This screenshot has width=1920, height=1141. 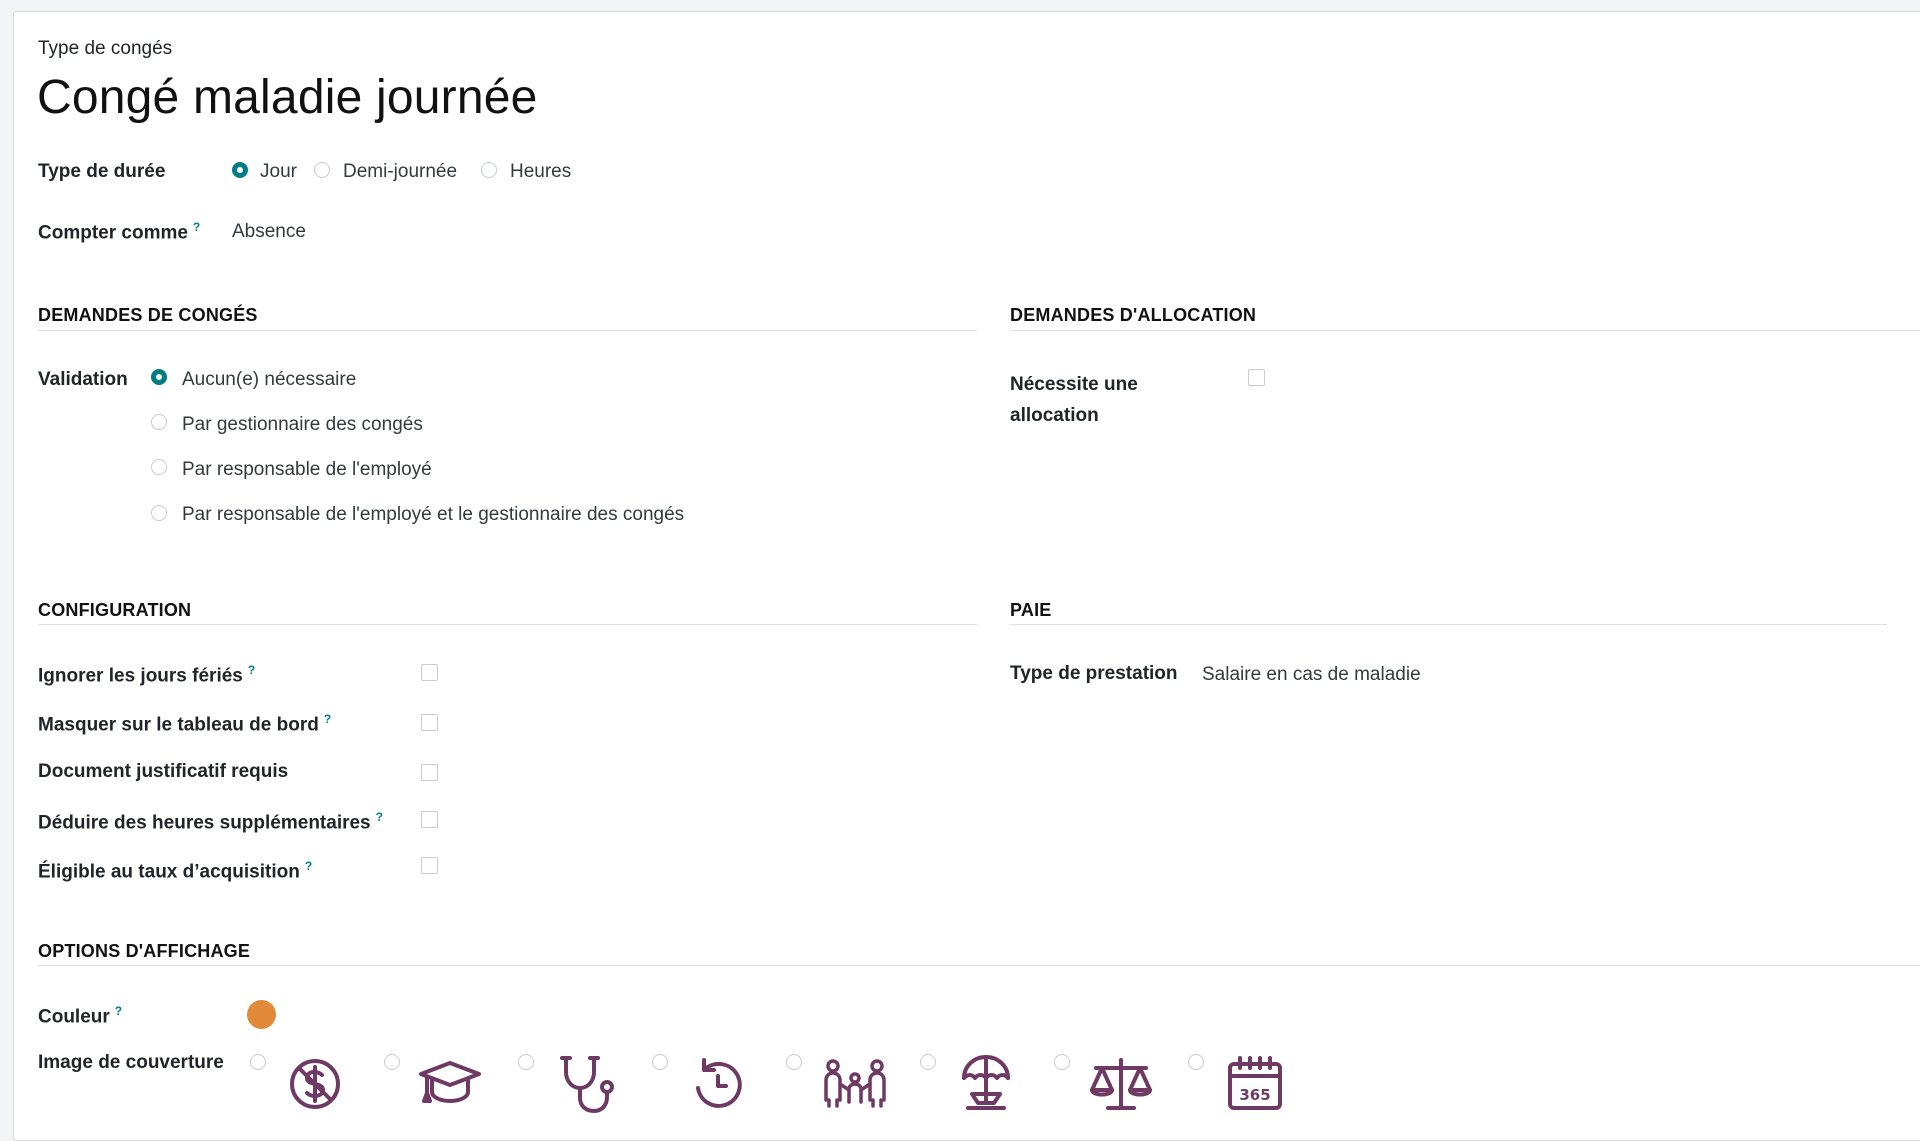 What do you see at coordinates (315, 1084) in the screenshot?
I see `dollar-circle-icon` at bounding box center [315, 1084].